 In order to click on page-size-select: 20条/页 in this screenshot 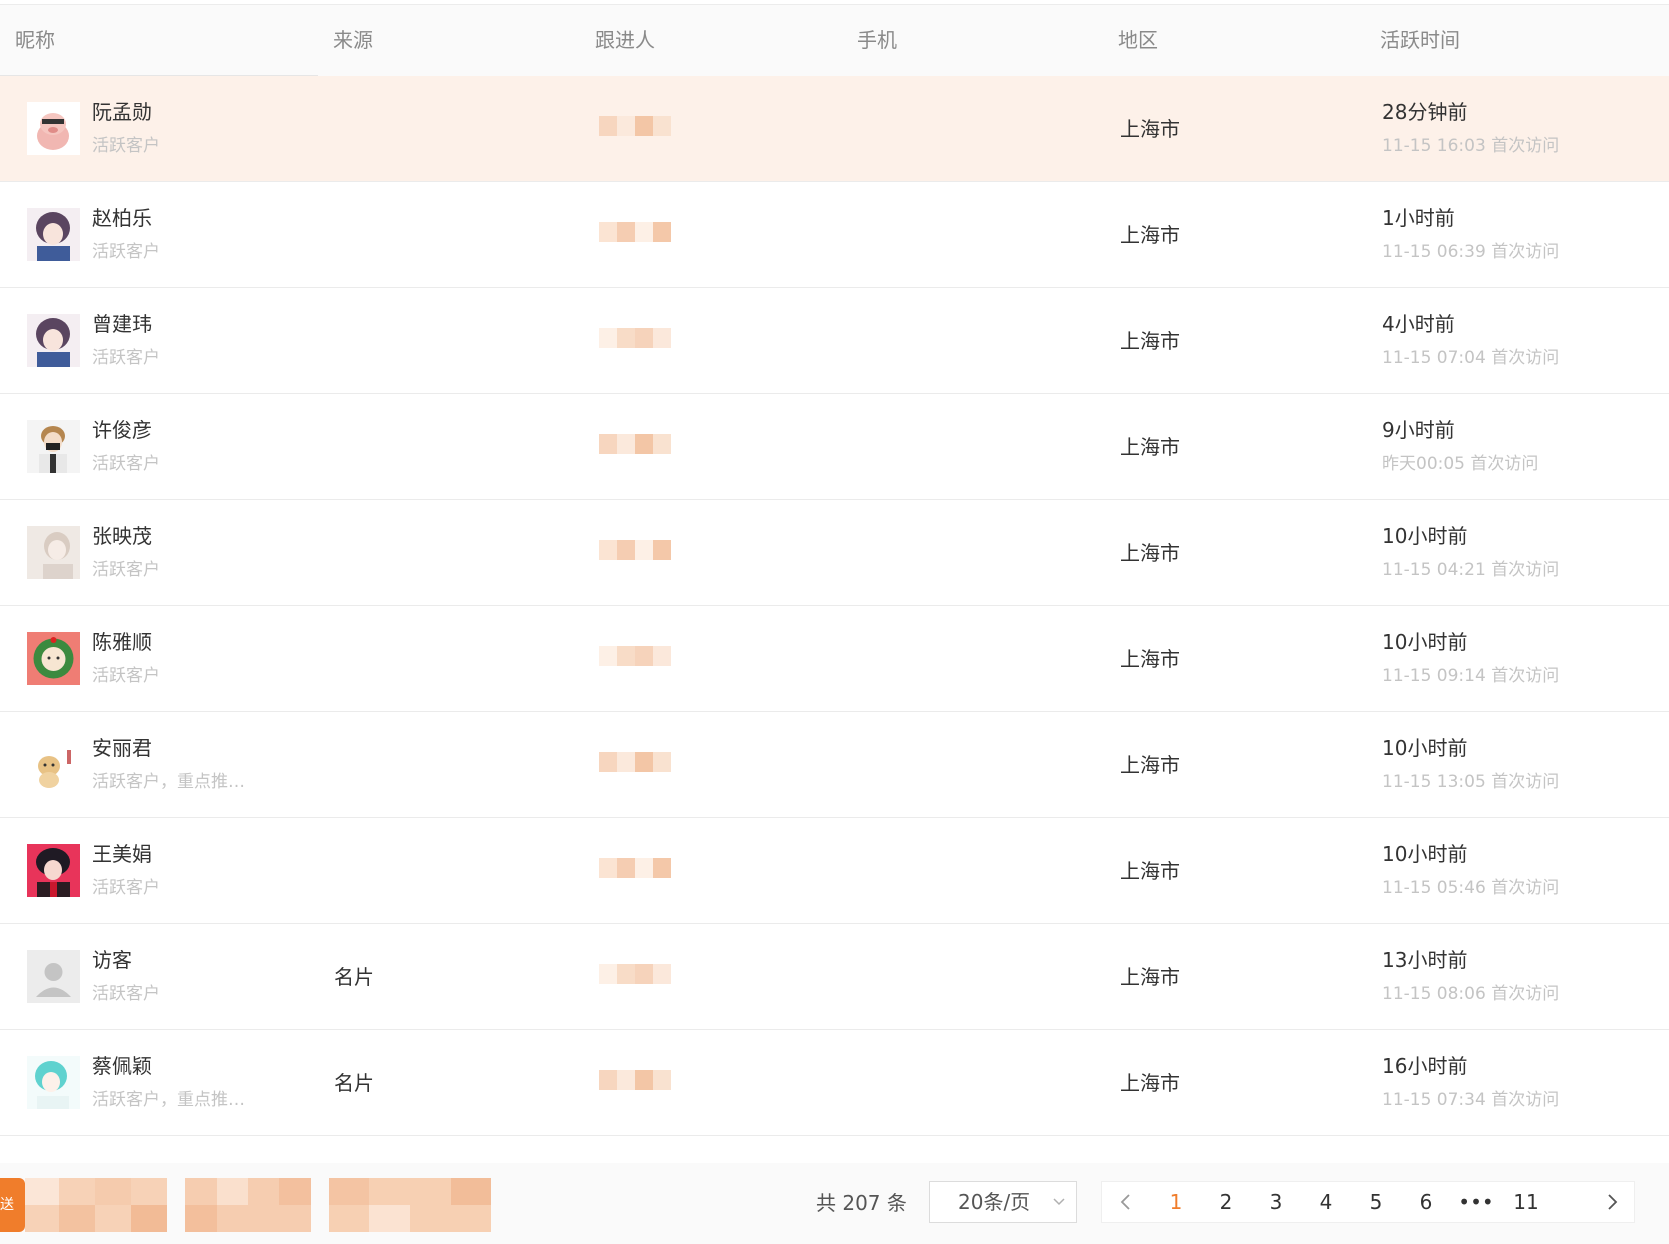, I will do `click(1003, 1202)`.